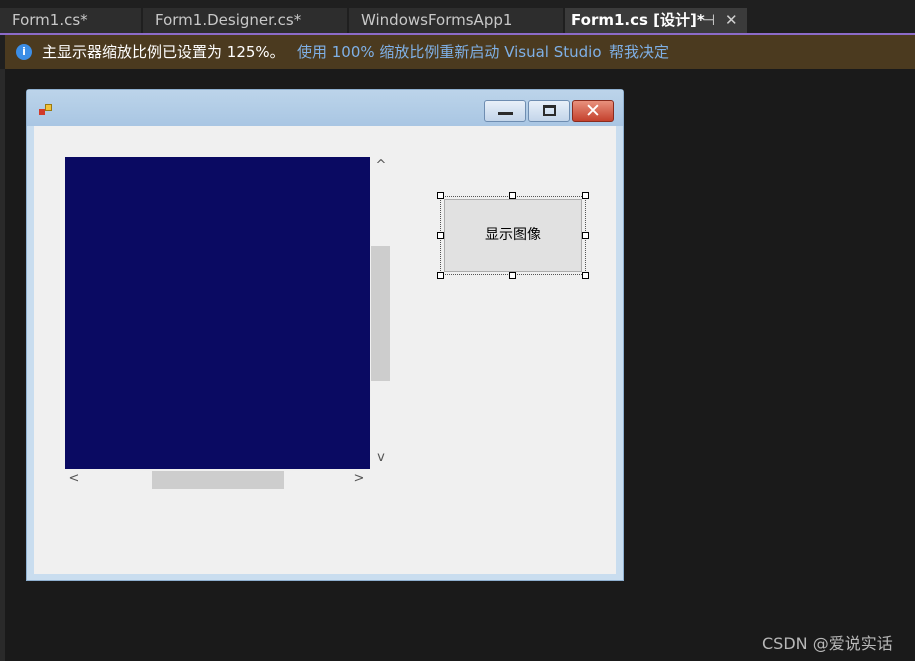 The height and width of the screenshot is (661, 915). I want to click on form-close-button: ✕, so click(593, 111).